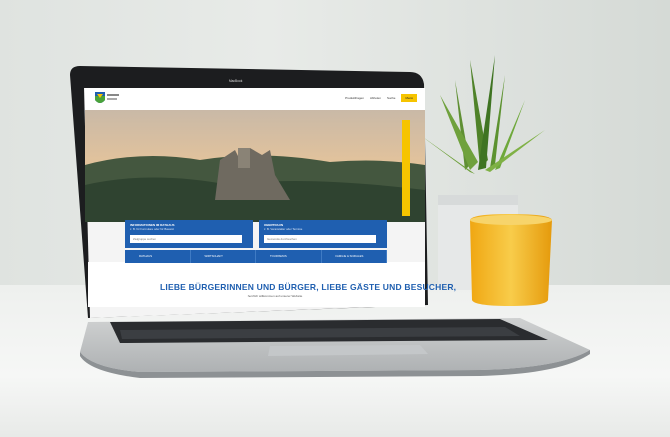  What do you see at coordinates (107, 99) in the screenshot?
I see `municipality-logo` at bounding box center [107, 99].